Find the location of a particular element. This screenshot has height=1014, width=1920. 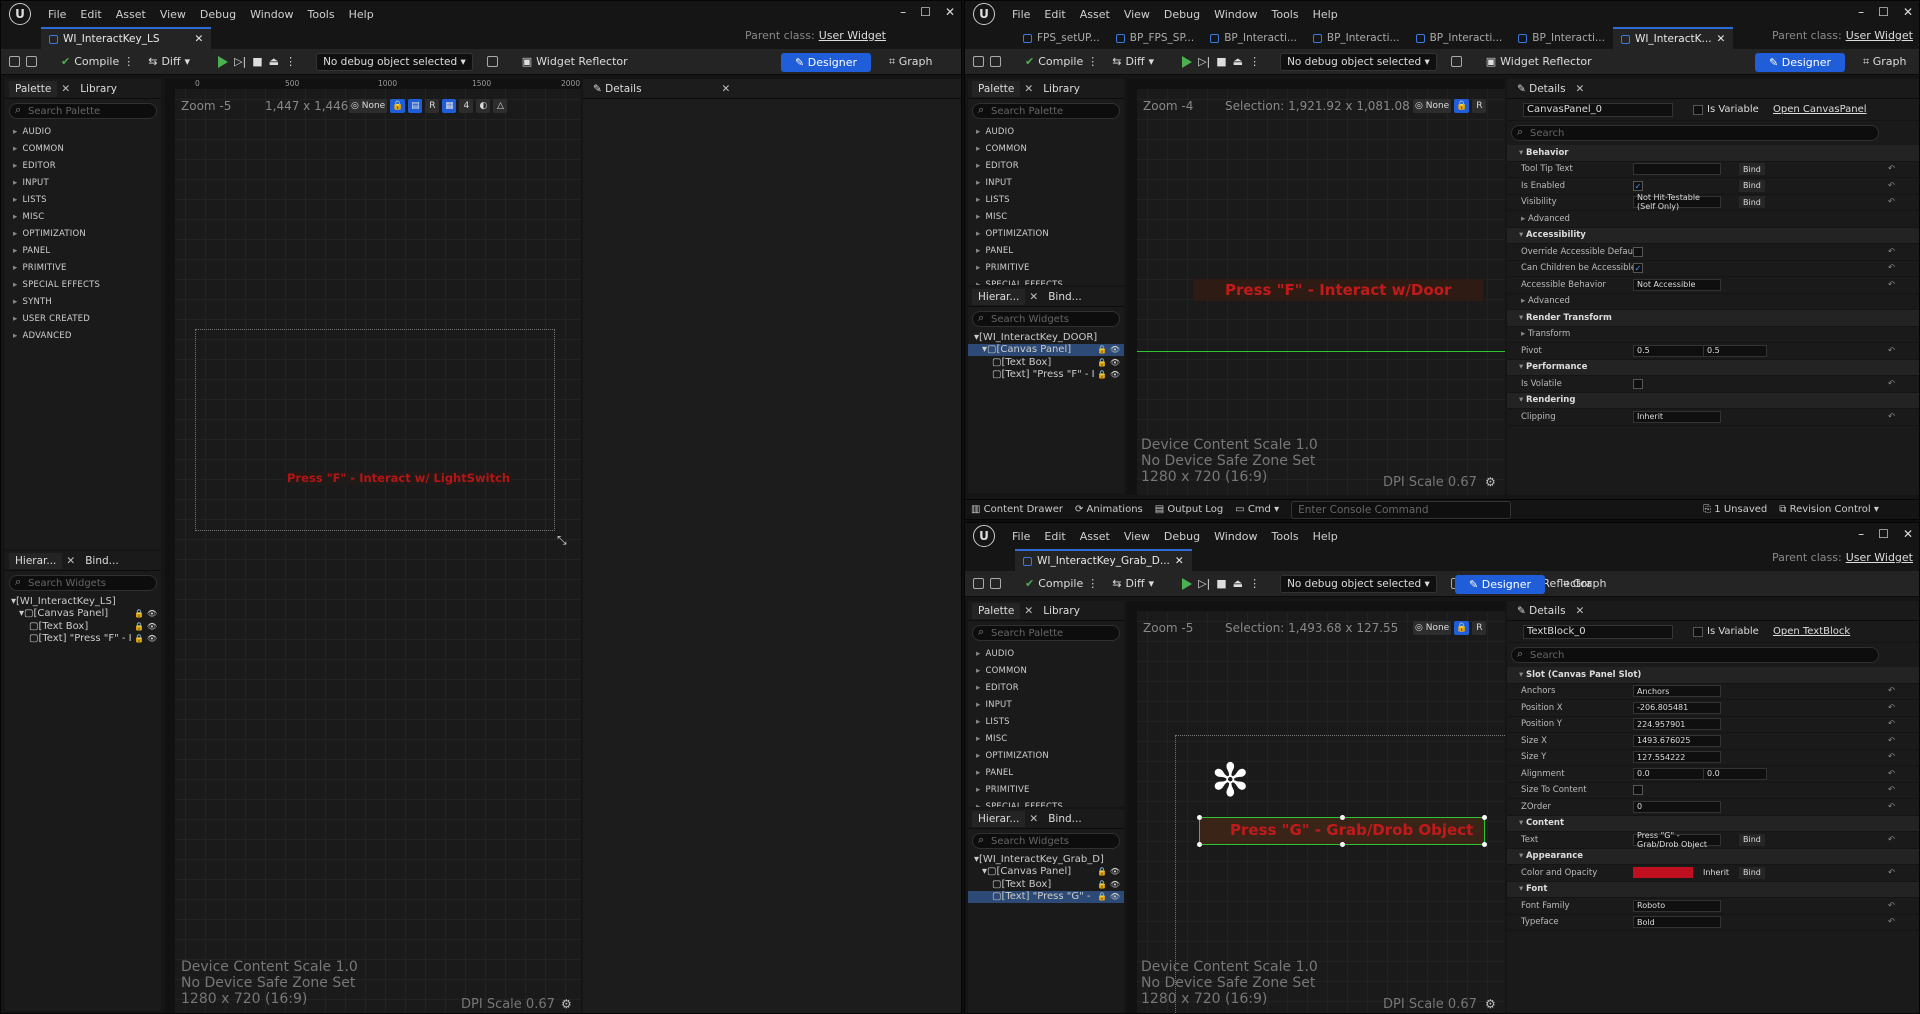

details-tab: ✎ Details is located at coordinates (1541, 89).